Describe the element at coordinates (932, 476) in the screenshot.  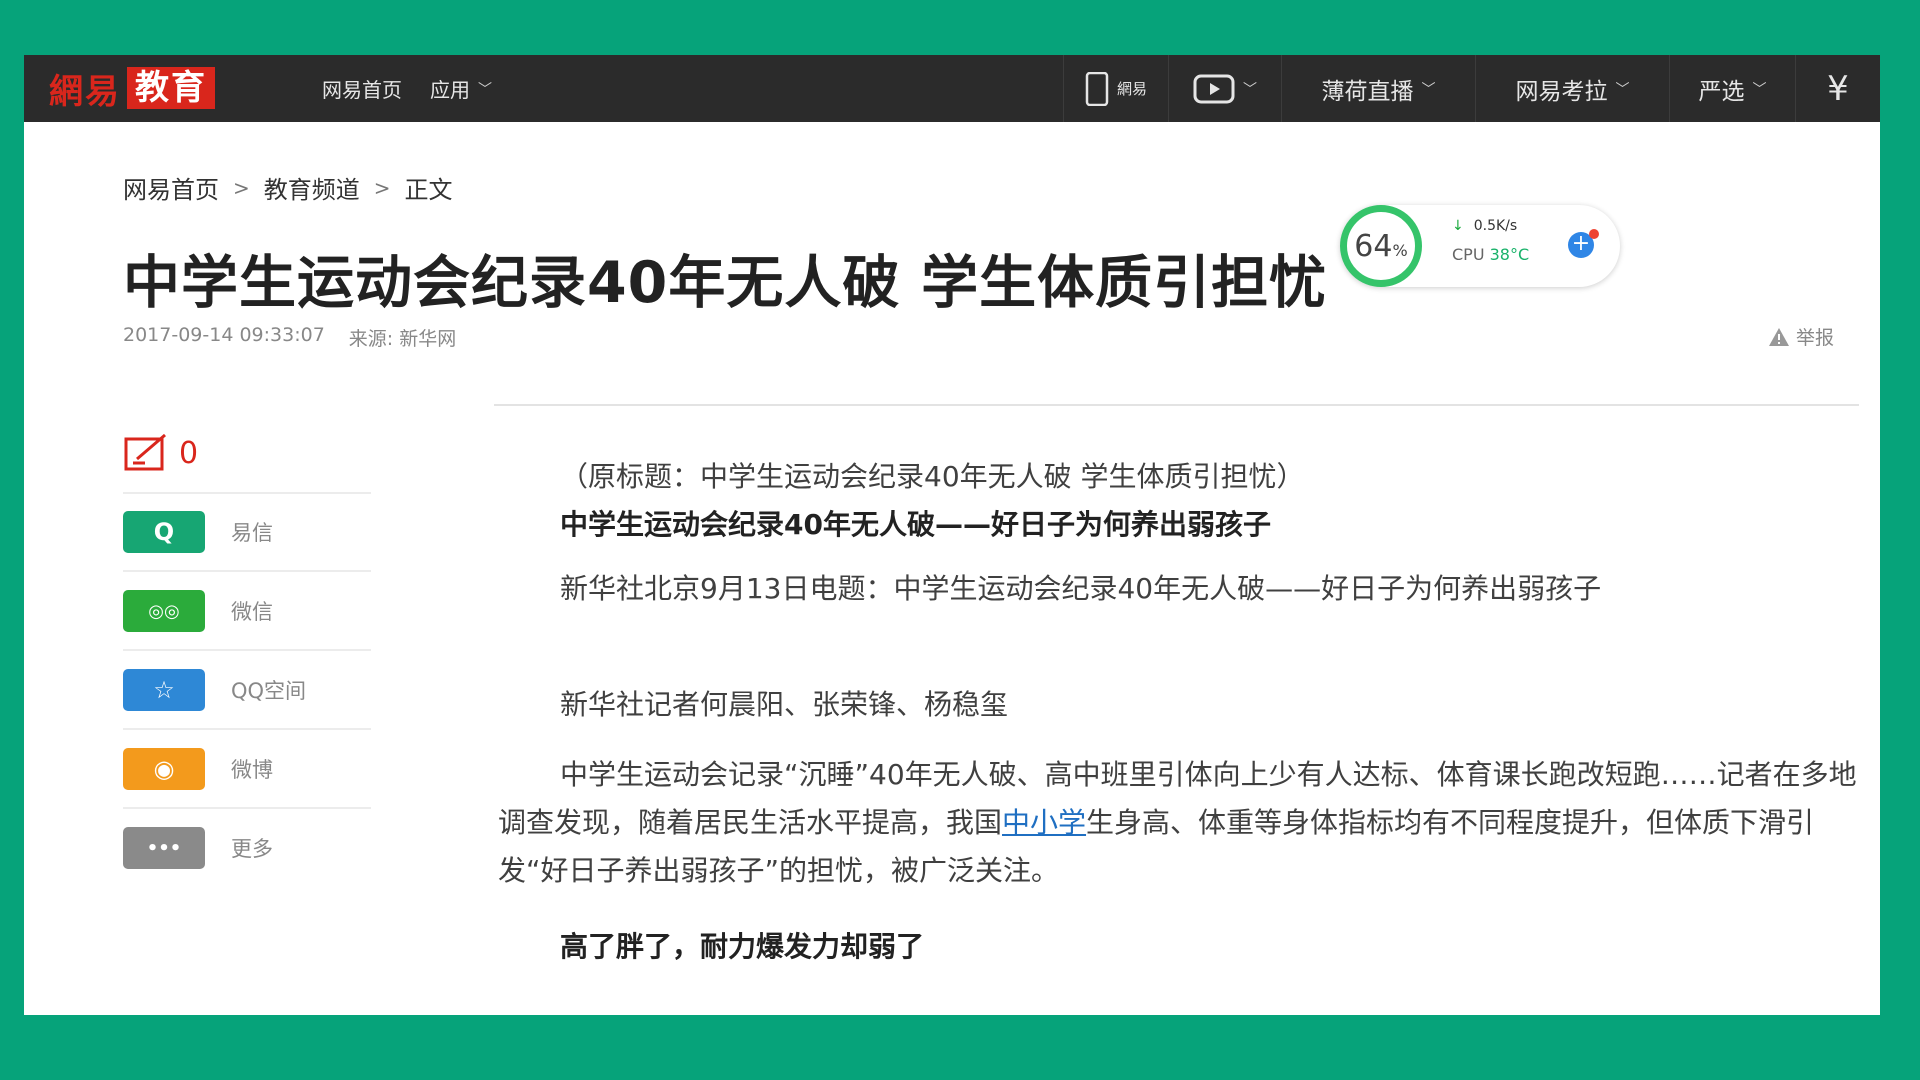
I see `original-title: （原标题：中学生运动会纪录40年无人破 学生体质引担忧）` at that location.